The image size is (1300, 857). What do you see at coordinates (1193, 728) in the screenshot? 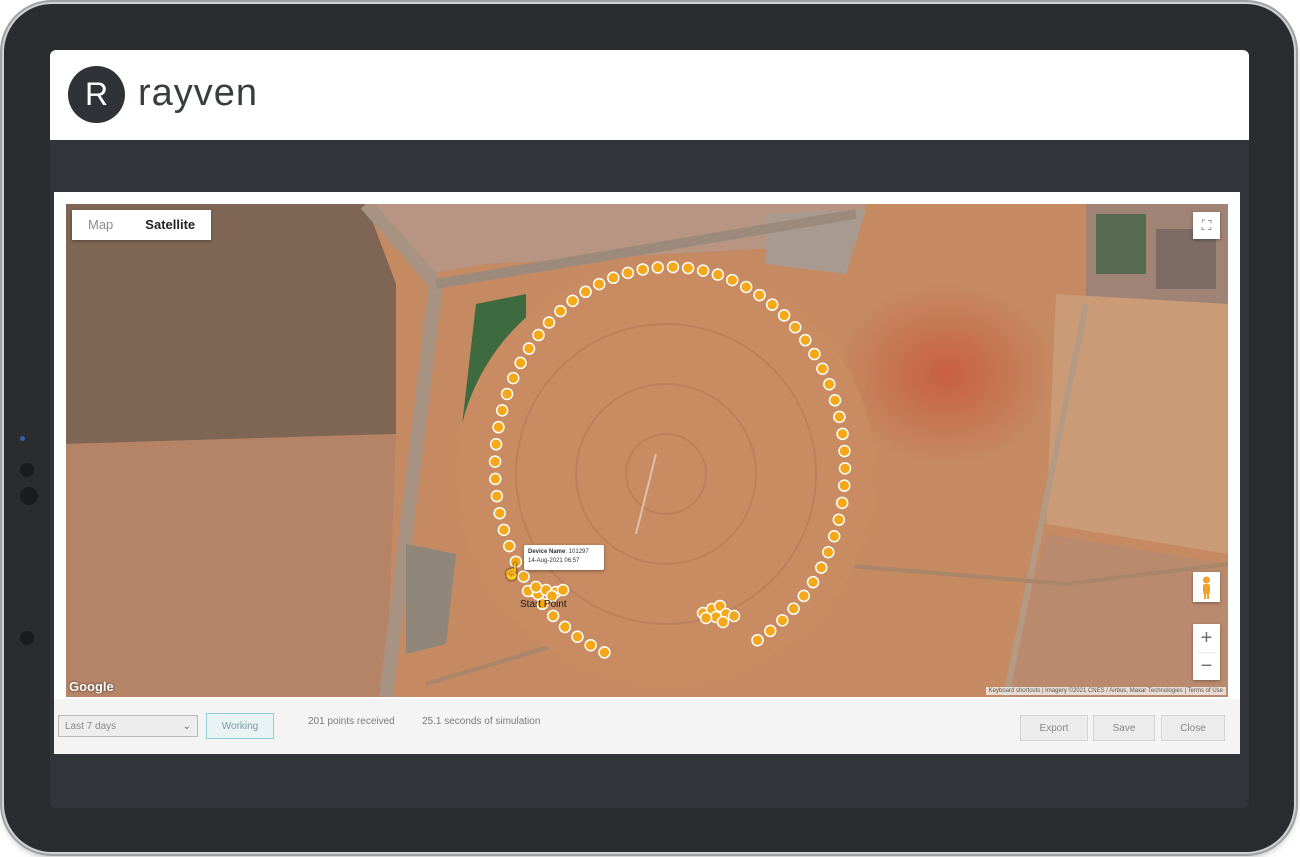
I see `close-button: Close` at bounding box center [1193, 728].